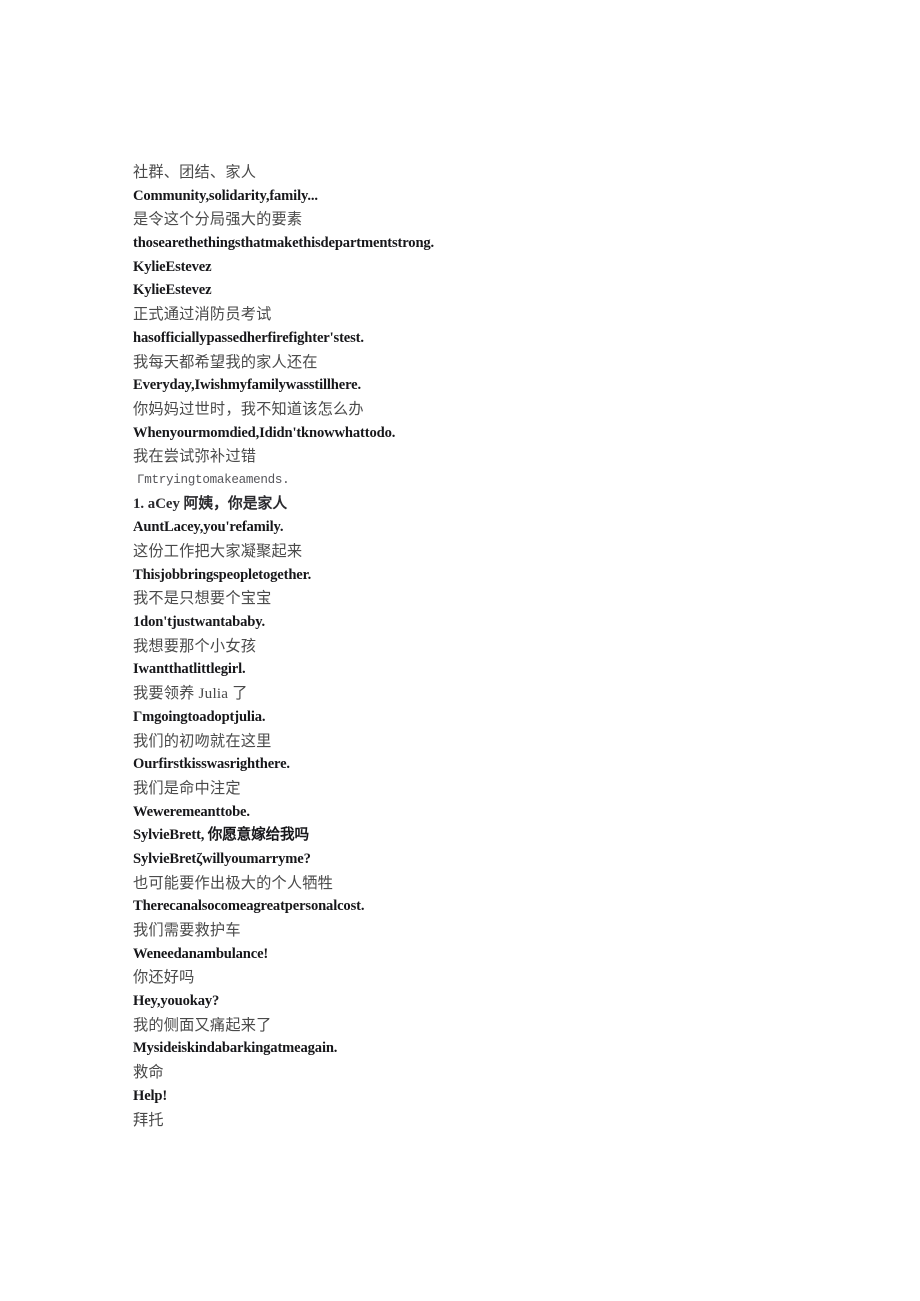 This screenshot has width=920, height=1301. What do you see at coordinates (150, 1095) in the screenshot?
I see `transcript-line: Help!` at bounding box center [150, 1095].